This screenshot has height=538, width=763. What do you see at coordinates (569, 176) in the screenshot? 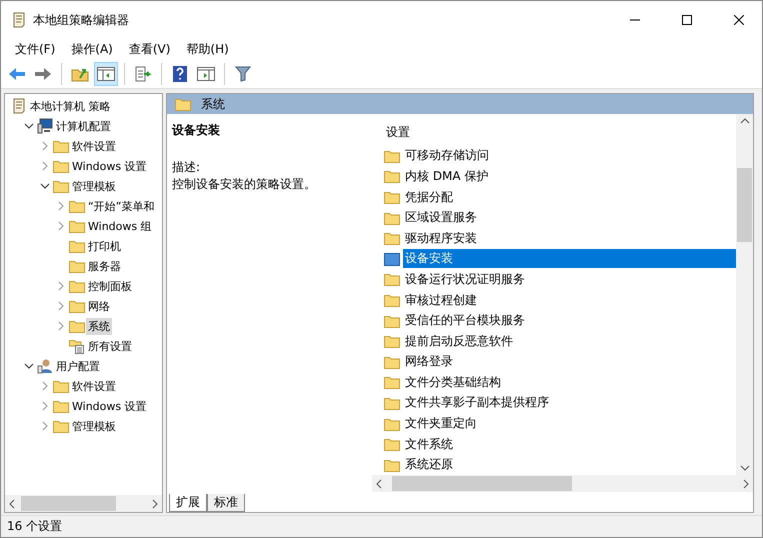
I see `list-item: 内核 DMA 保护` at bounding box center [569, 176].